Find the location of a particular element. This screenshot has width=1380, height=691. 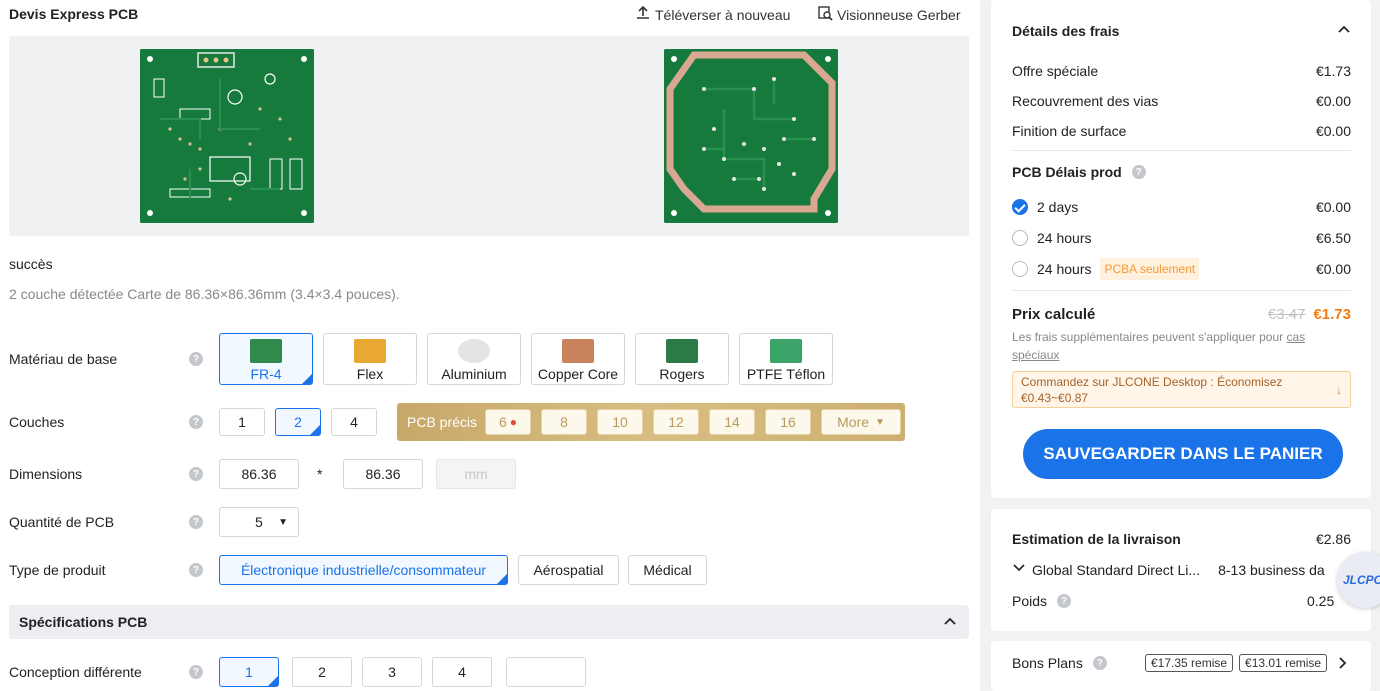

download-icon: ↓ is located at coordinates (1339, 390).